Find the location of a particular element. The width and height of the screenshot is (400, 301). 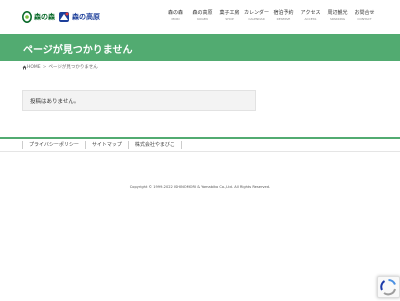

nav-item-reserve: 宿泊予約 RESERVE is located at coordinates (283, 18).